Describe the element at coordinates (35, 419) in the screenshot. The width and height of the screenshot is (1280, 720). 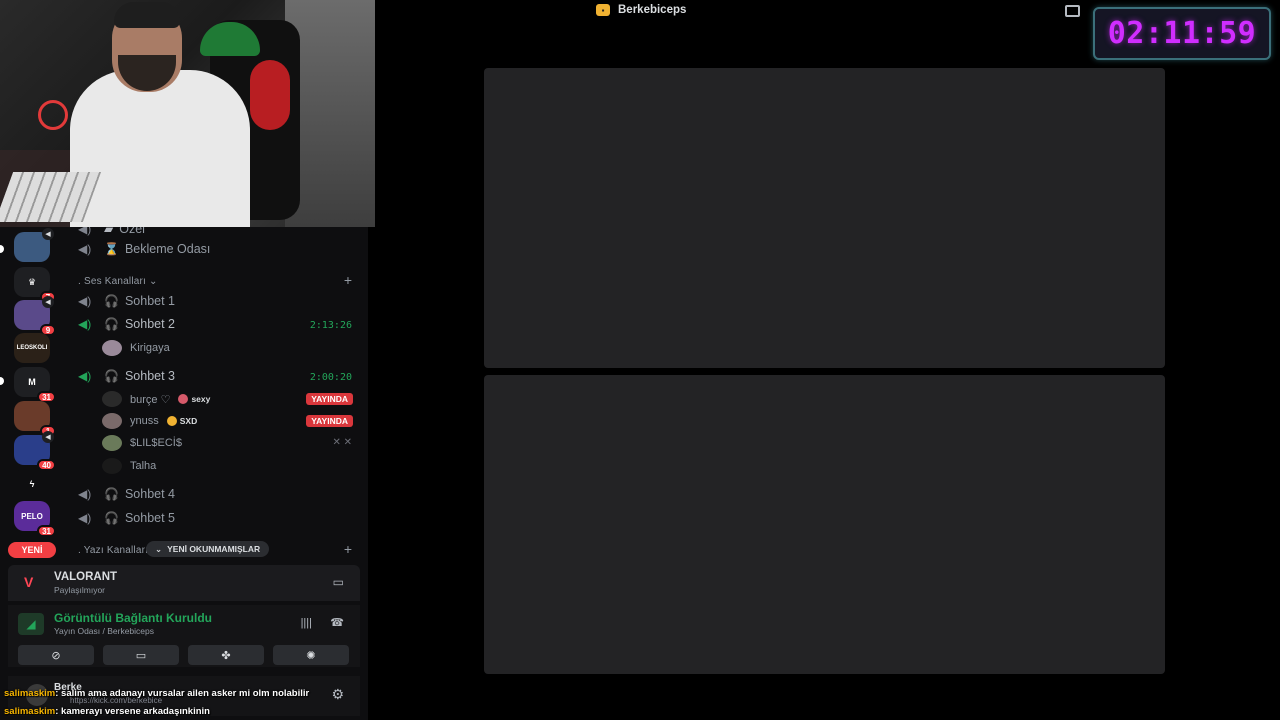
I see `server-icon-6: 1` at that location.